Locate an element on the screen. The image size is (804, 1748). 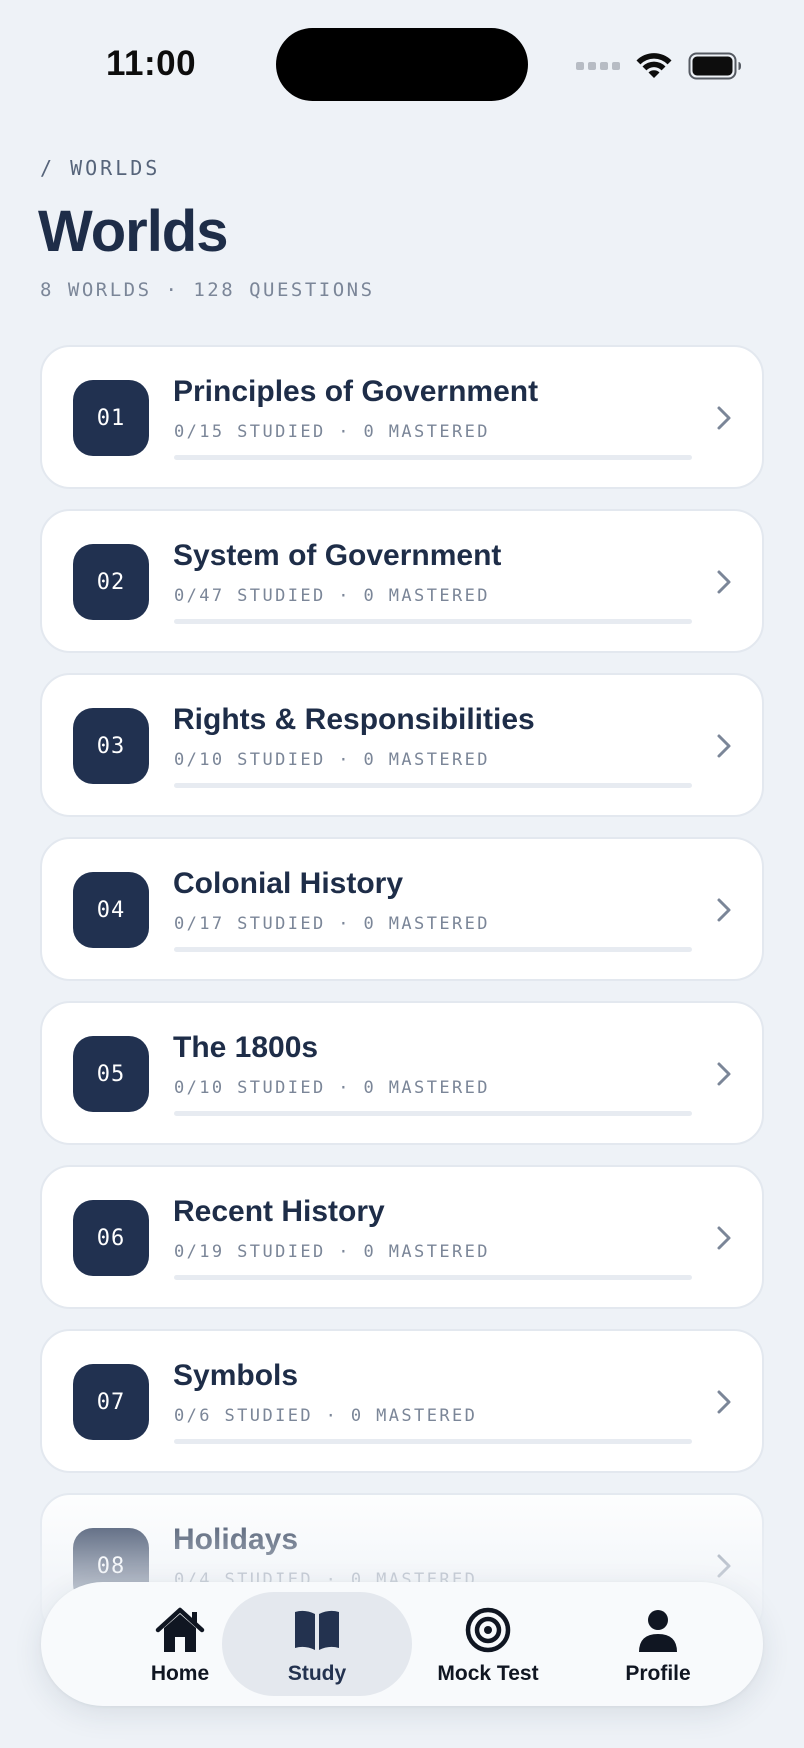
world-card: 05 The 1800s 0/10 STUDIED · 0 MASTERED is located at coordinates (402, 1073).